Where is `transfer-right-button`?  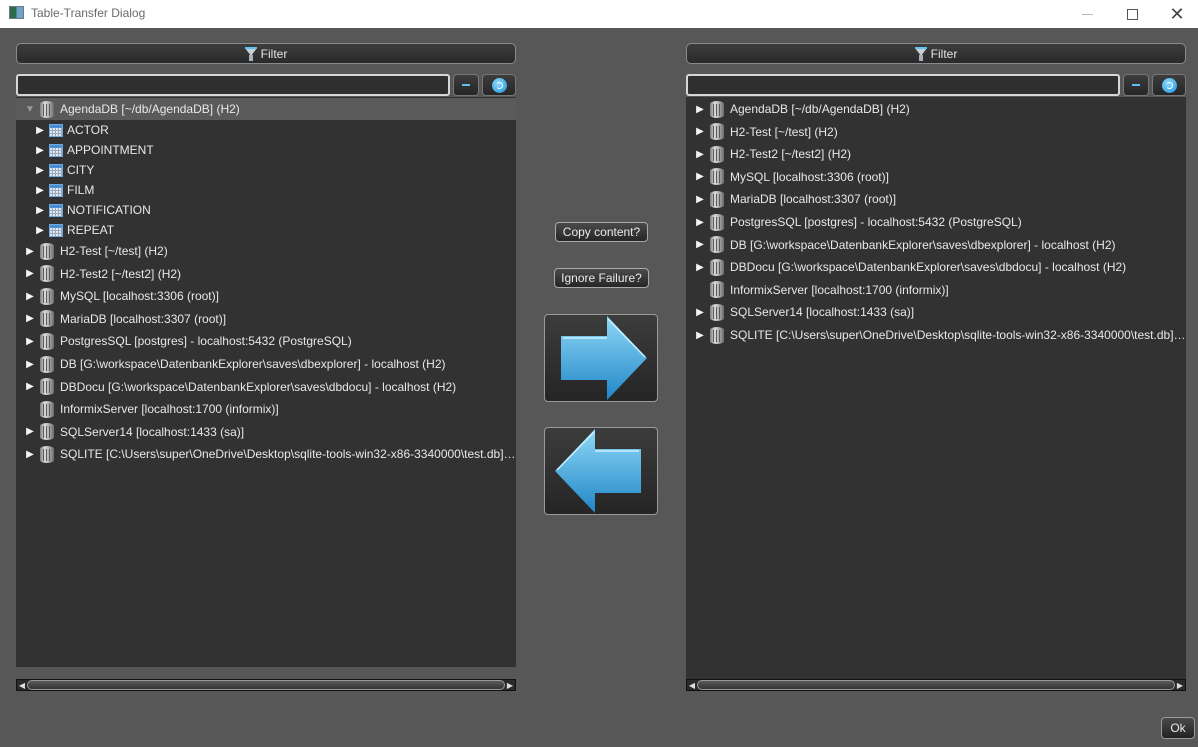 transfer-right-button is located at coordinates (601, 358).